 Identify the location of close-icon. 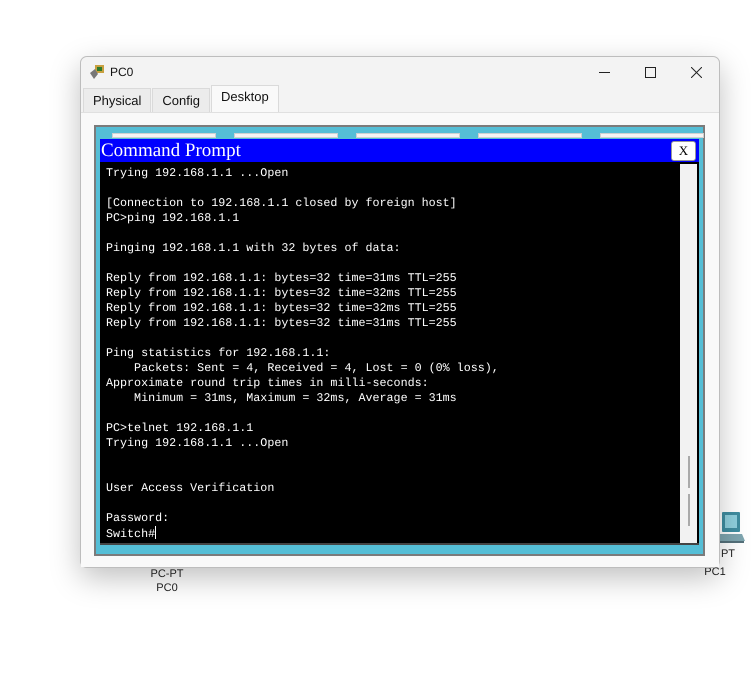
(696, 72).